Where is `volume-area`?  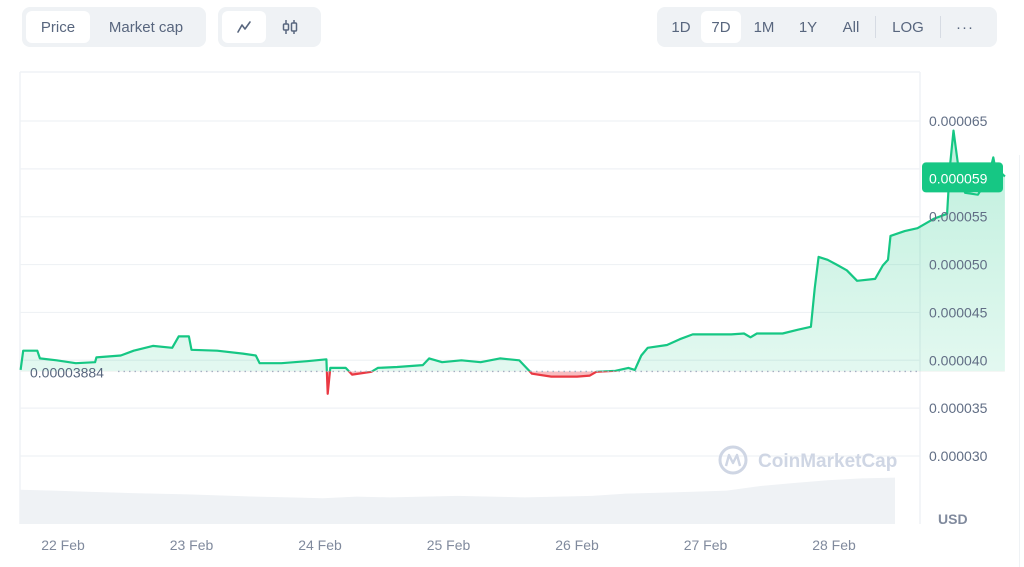 volume-area is located at coordinates (457, 500).